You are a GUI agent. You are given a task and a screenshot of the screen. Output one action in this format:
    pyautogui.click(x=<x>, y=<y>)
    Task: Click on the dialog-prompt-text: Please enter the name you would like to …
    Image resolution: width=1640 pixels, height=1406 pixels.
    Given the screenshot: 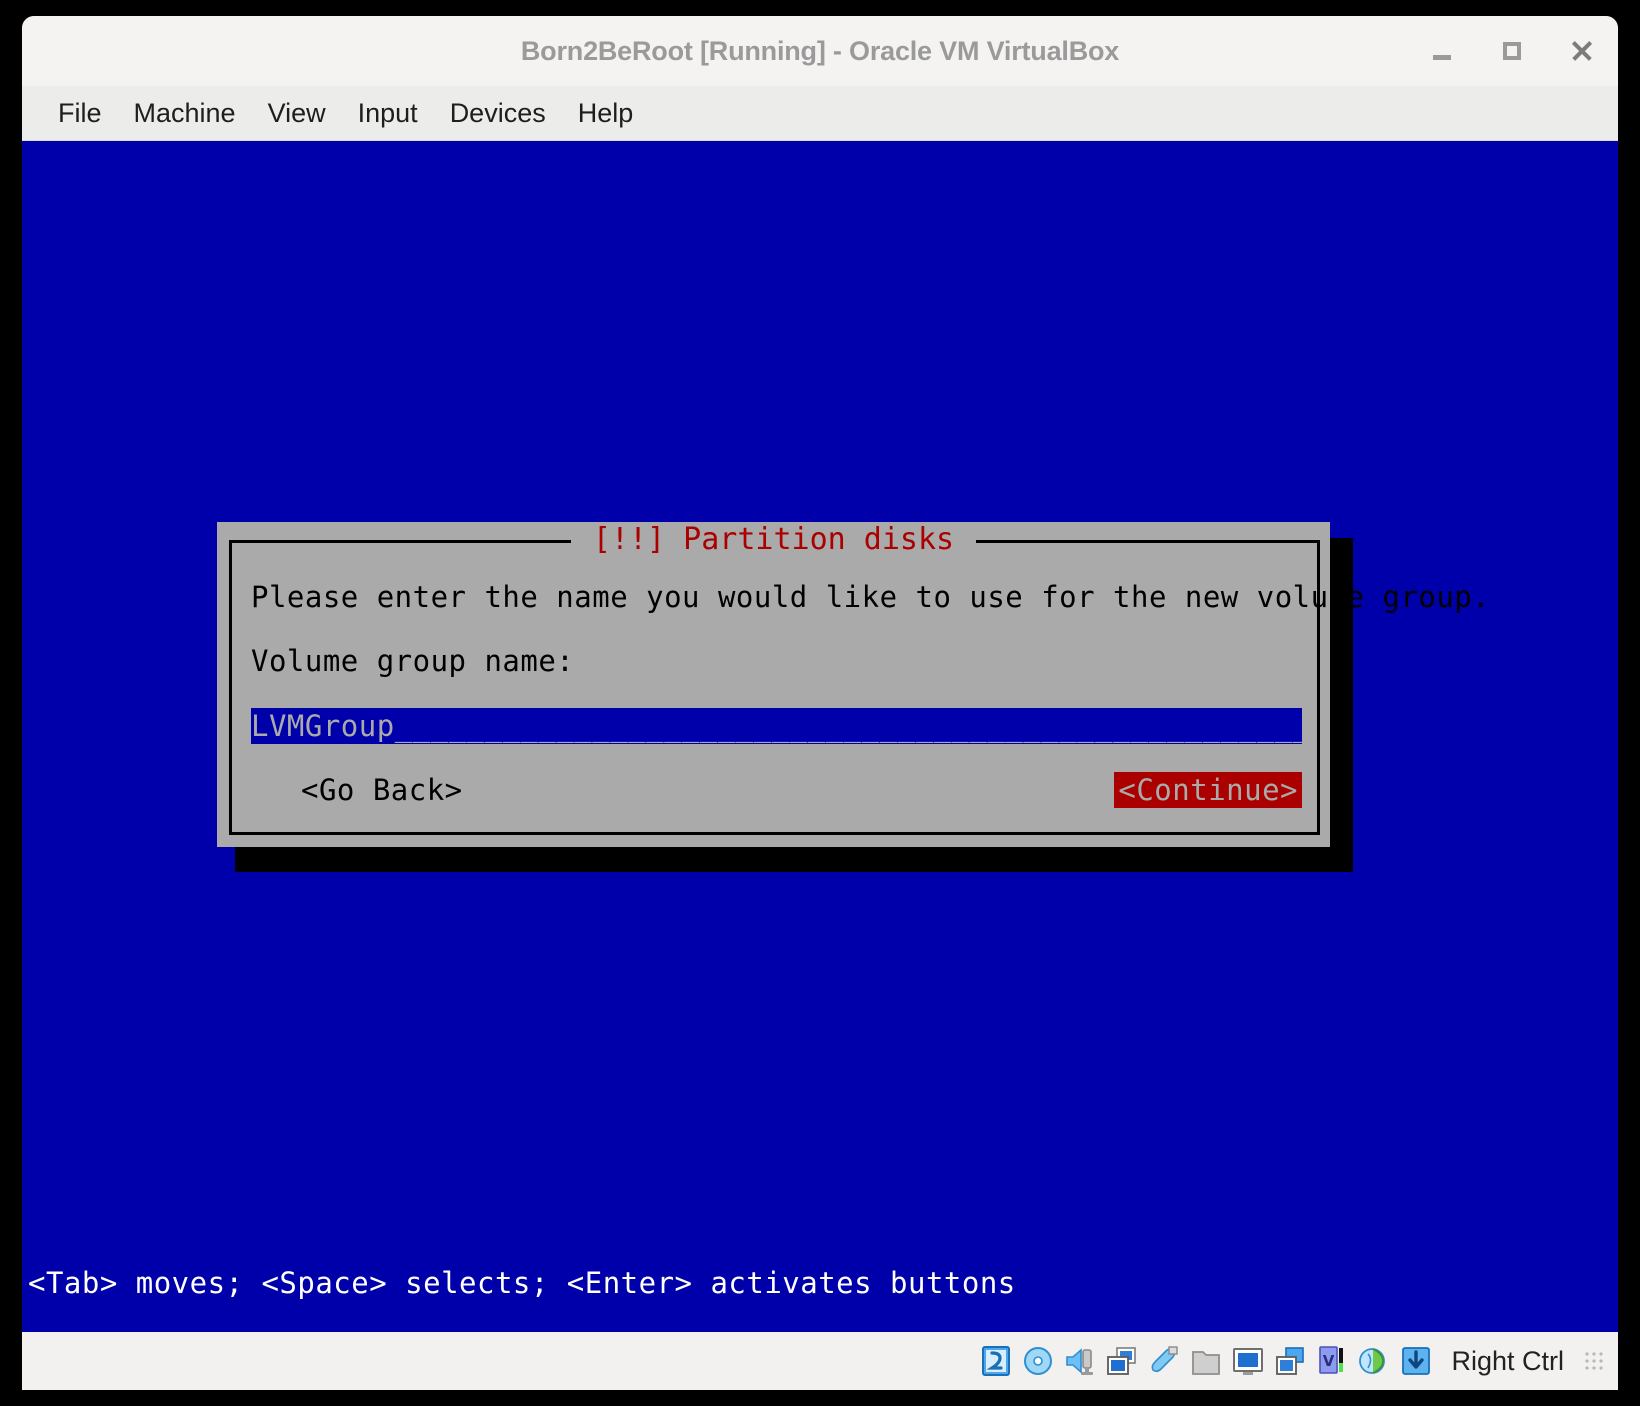 What is the action you would take?
    pyautogui.click(x=871, y=597)
    